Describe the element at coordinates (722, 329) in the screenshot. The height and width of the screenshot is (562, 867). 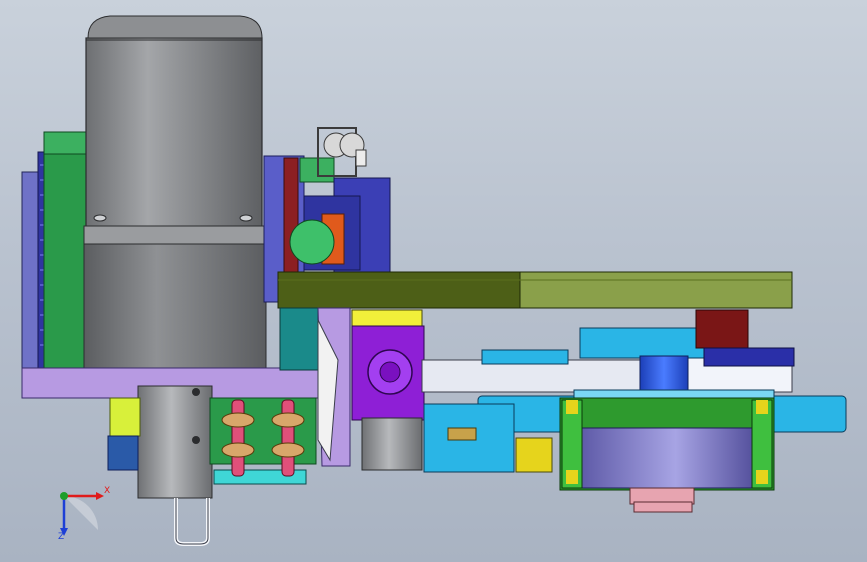
I see `dark-red-block` at that location.